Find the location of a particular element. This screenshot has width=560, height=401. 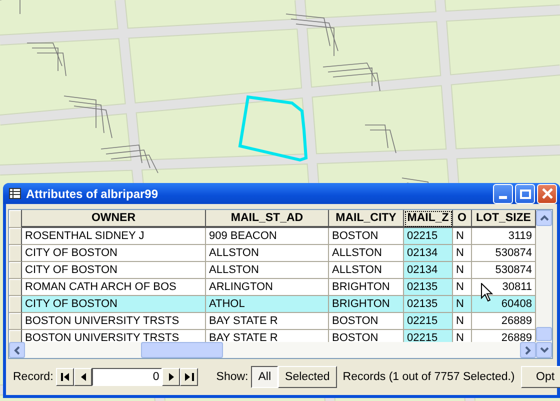

column-header: OWNER is located at coordinates (114, 219).